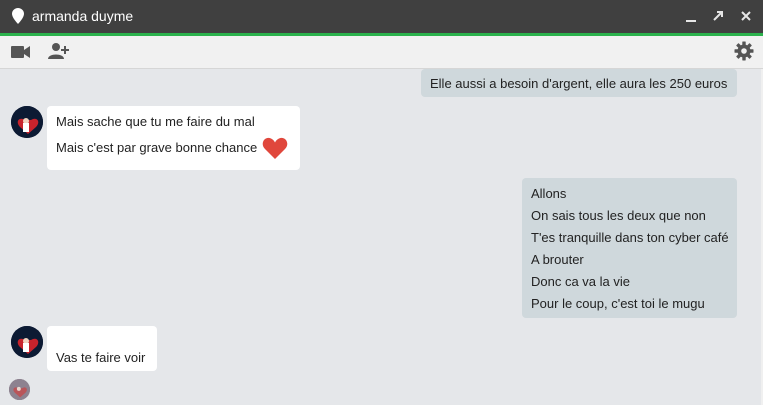  What do you see at coordinates (83, 16) in the screenshot?
I see `chat-title: armanda duyme` at bounding box center [83, 16].